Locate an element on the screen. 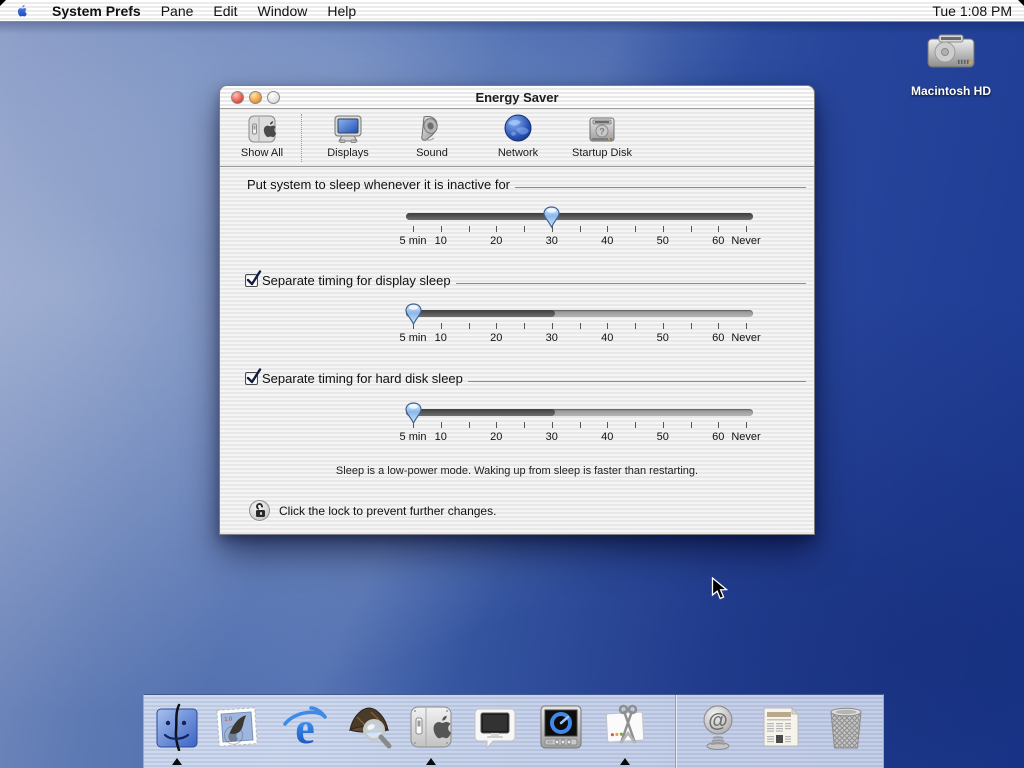  menu-pane: Pane is located at coordinates (177, 11).